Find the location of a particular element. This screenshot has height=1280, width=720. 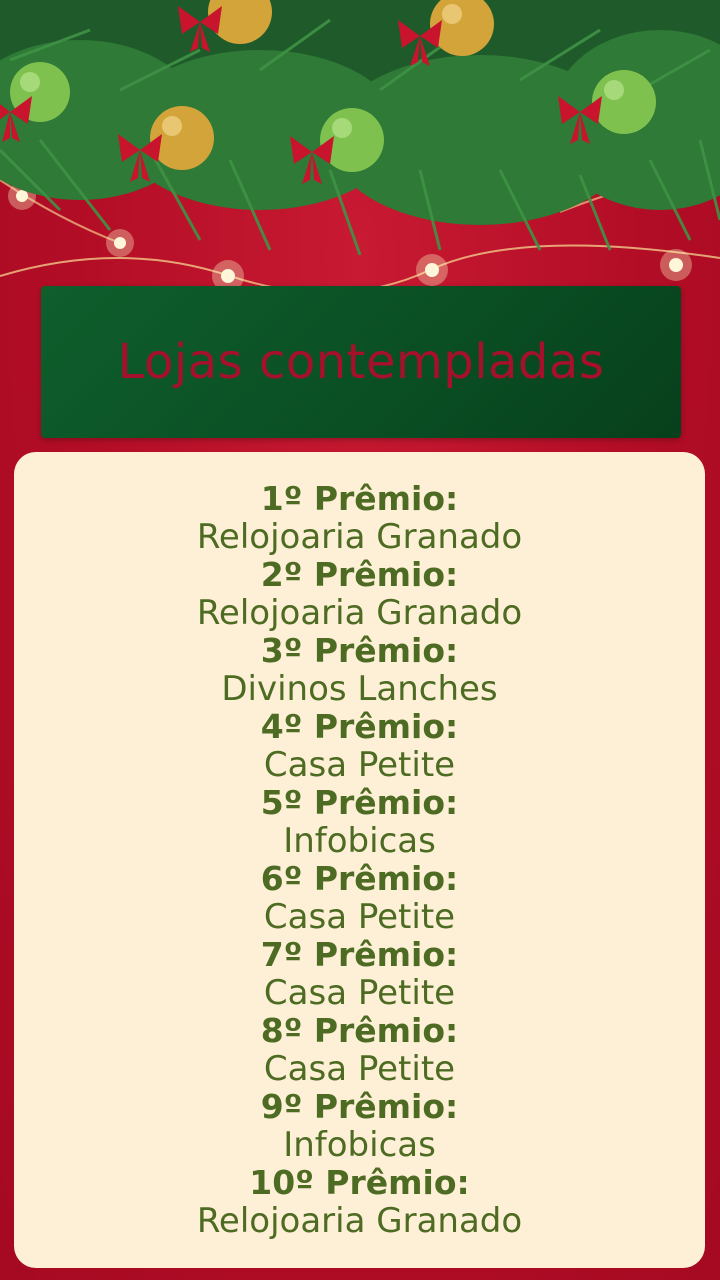

prize-label: 1º Prêmio: is located at coordinates (359, 498).